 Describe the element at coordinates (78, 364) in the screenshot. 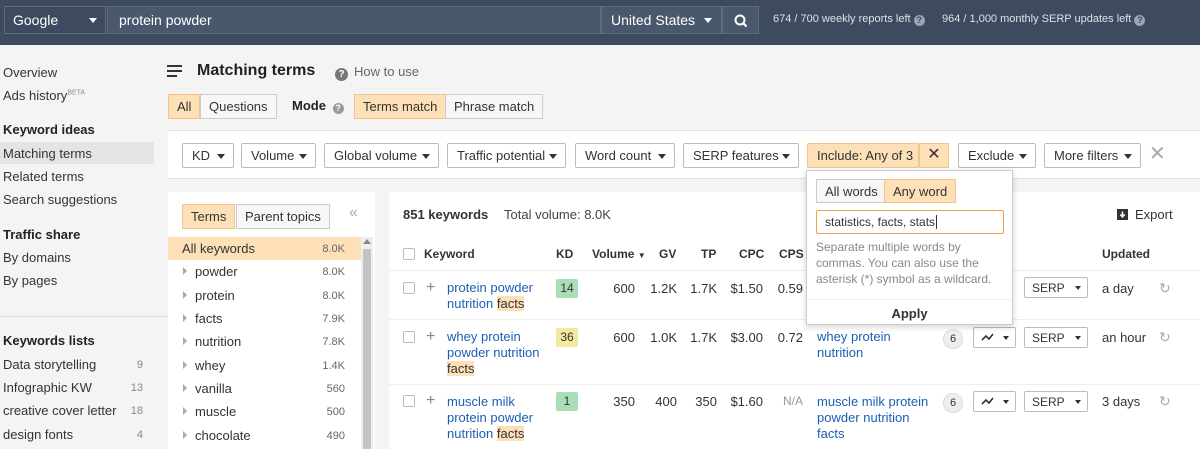

I see `list-item: Data storytelling 9` at that location.